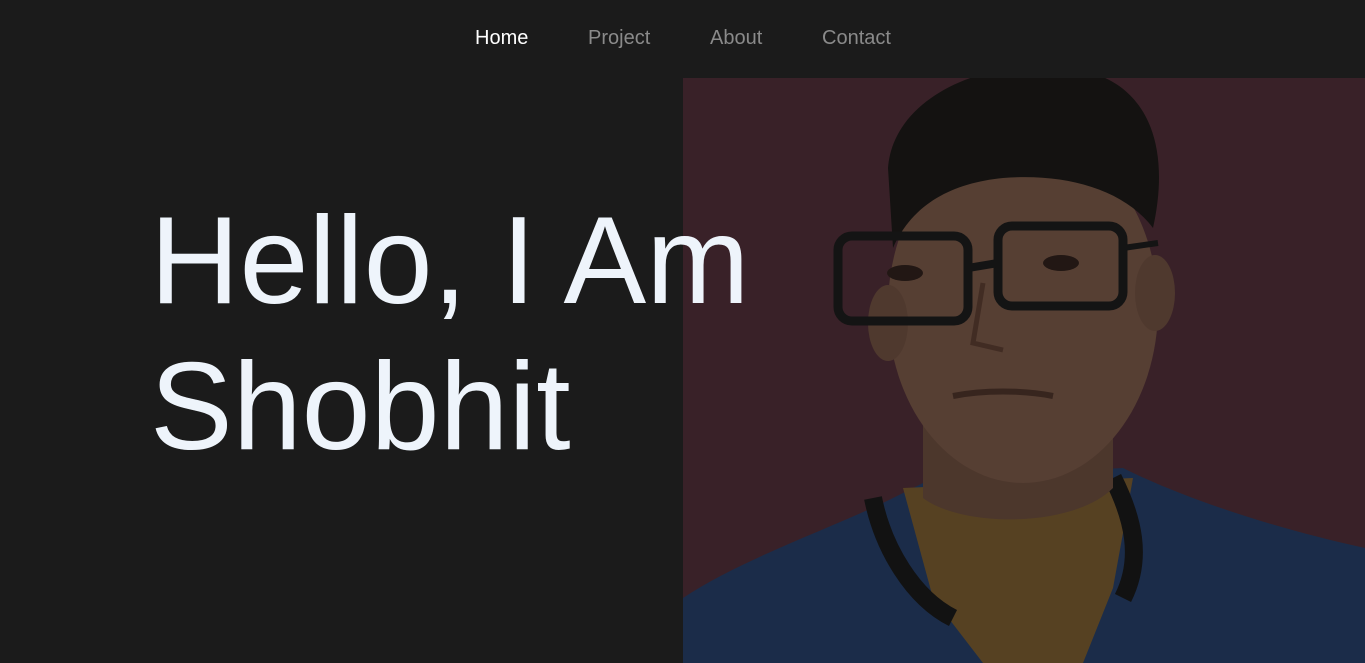  What do you see at coordinates (856, 38) in the screenshot?
I see `nav-link-contact: Contact` at bounding box center [856, 38].